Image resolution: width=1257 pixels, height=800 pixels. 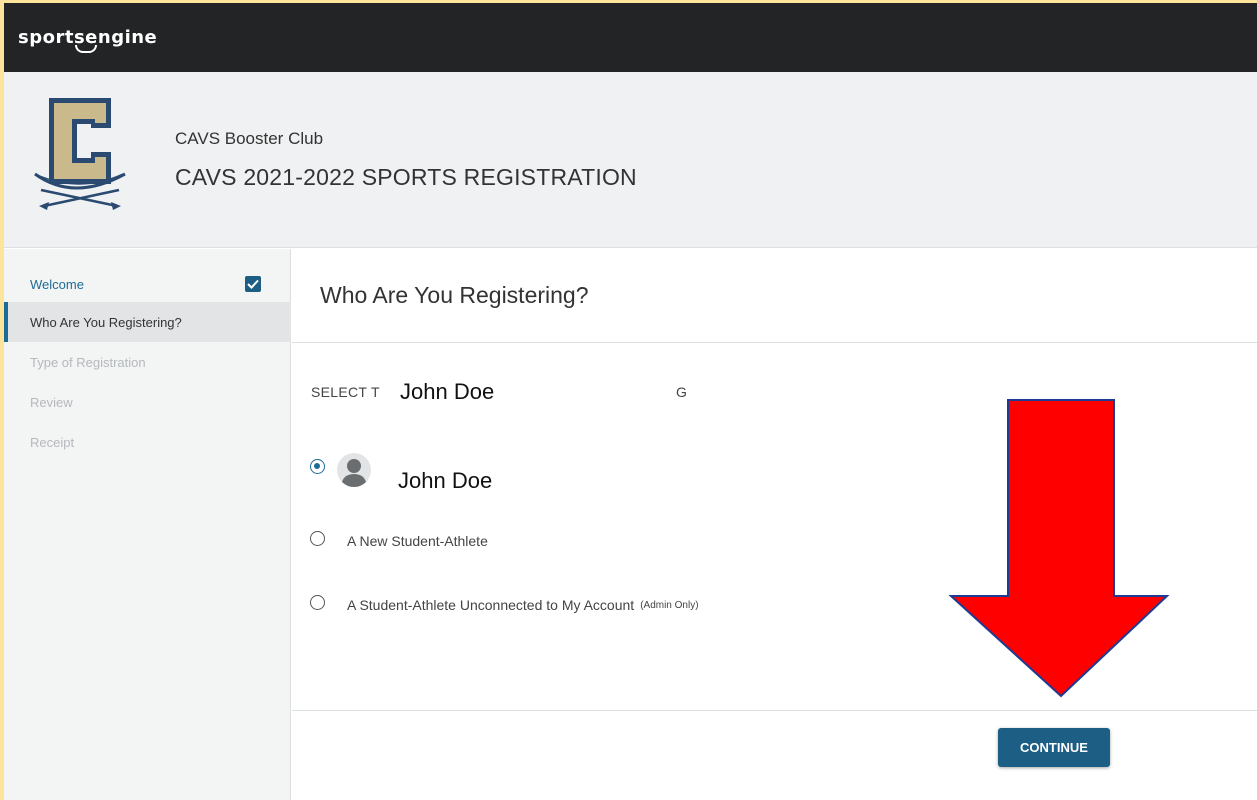 What do you see at coordinates (449, 392) in the screenshot?
I see `select-prompt-name-overlay: John Doe` at bounding box center [449, 392].